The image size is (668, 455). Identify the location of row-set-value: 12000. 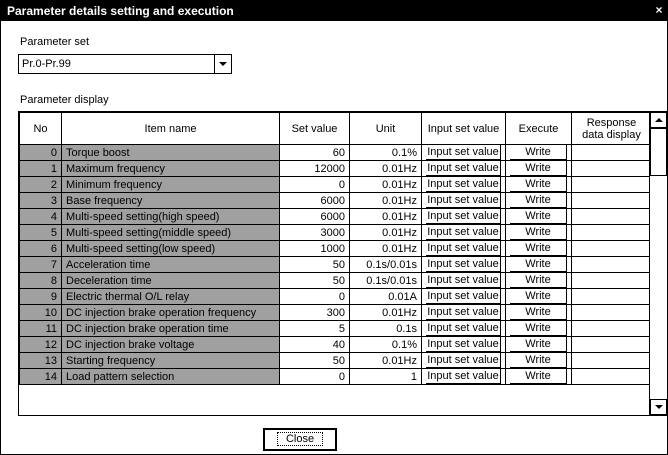
(314, 168).